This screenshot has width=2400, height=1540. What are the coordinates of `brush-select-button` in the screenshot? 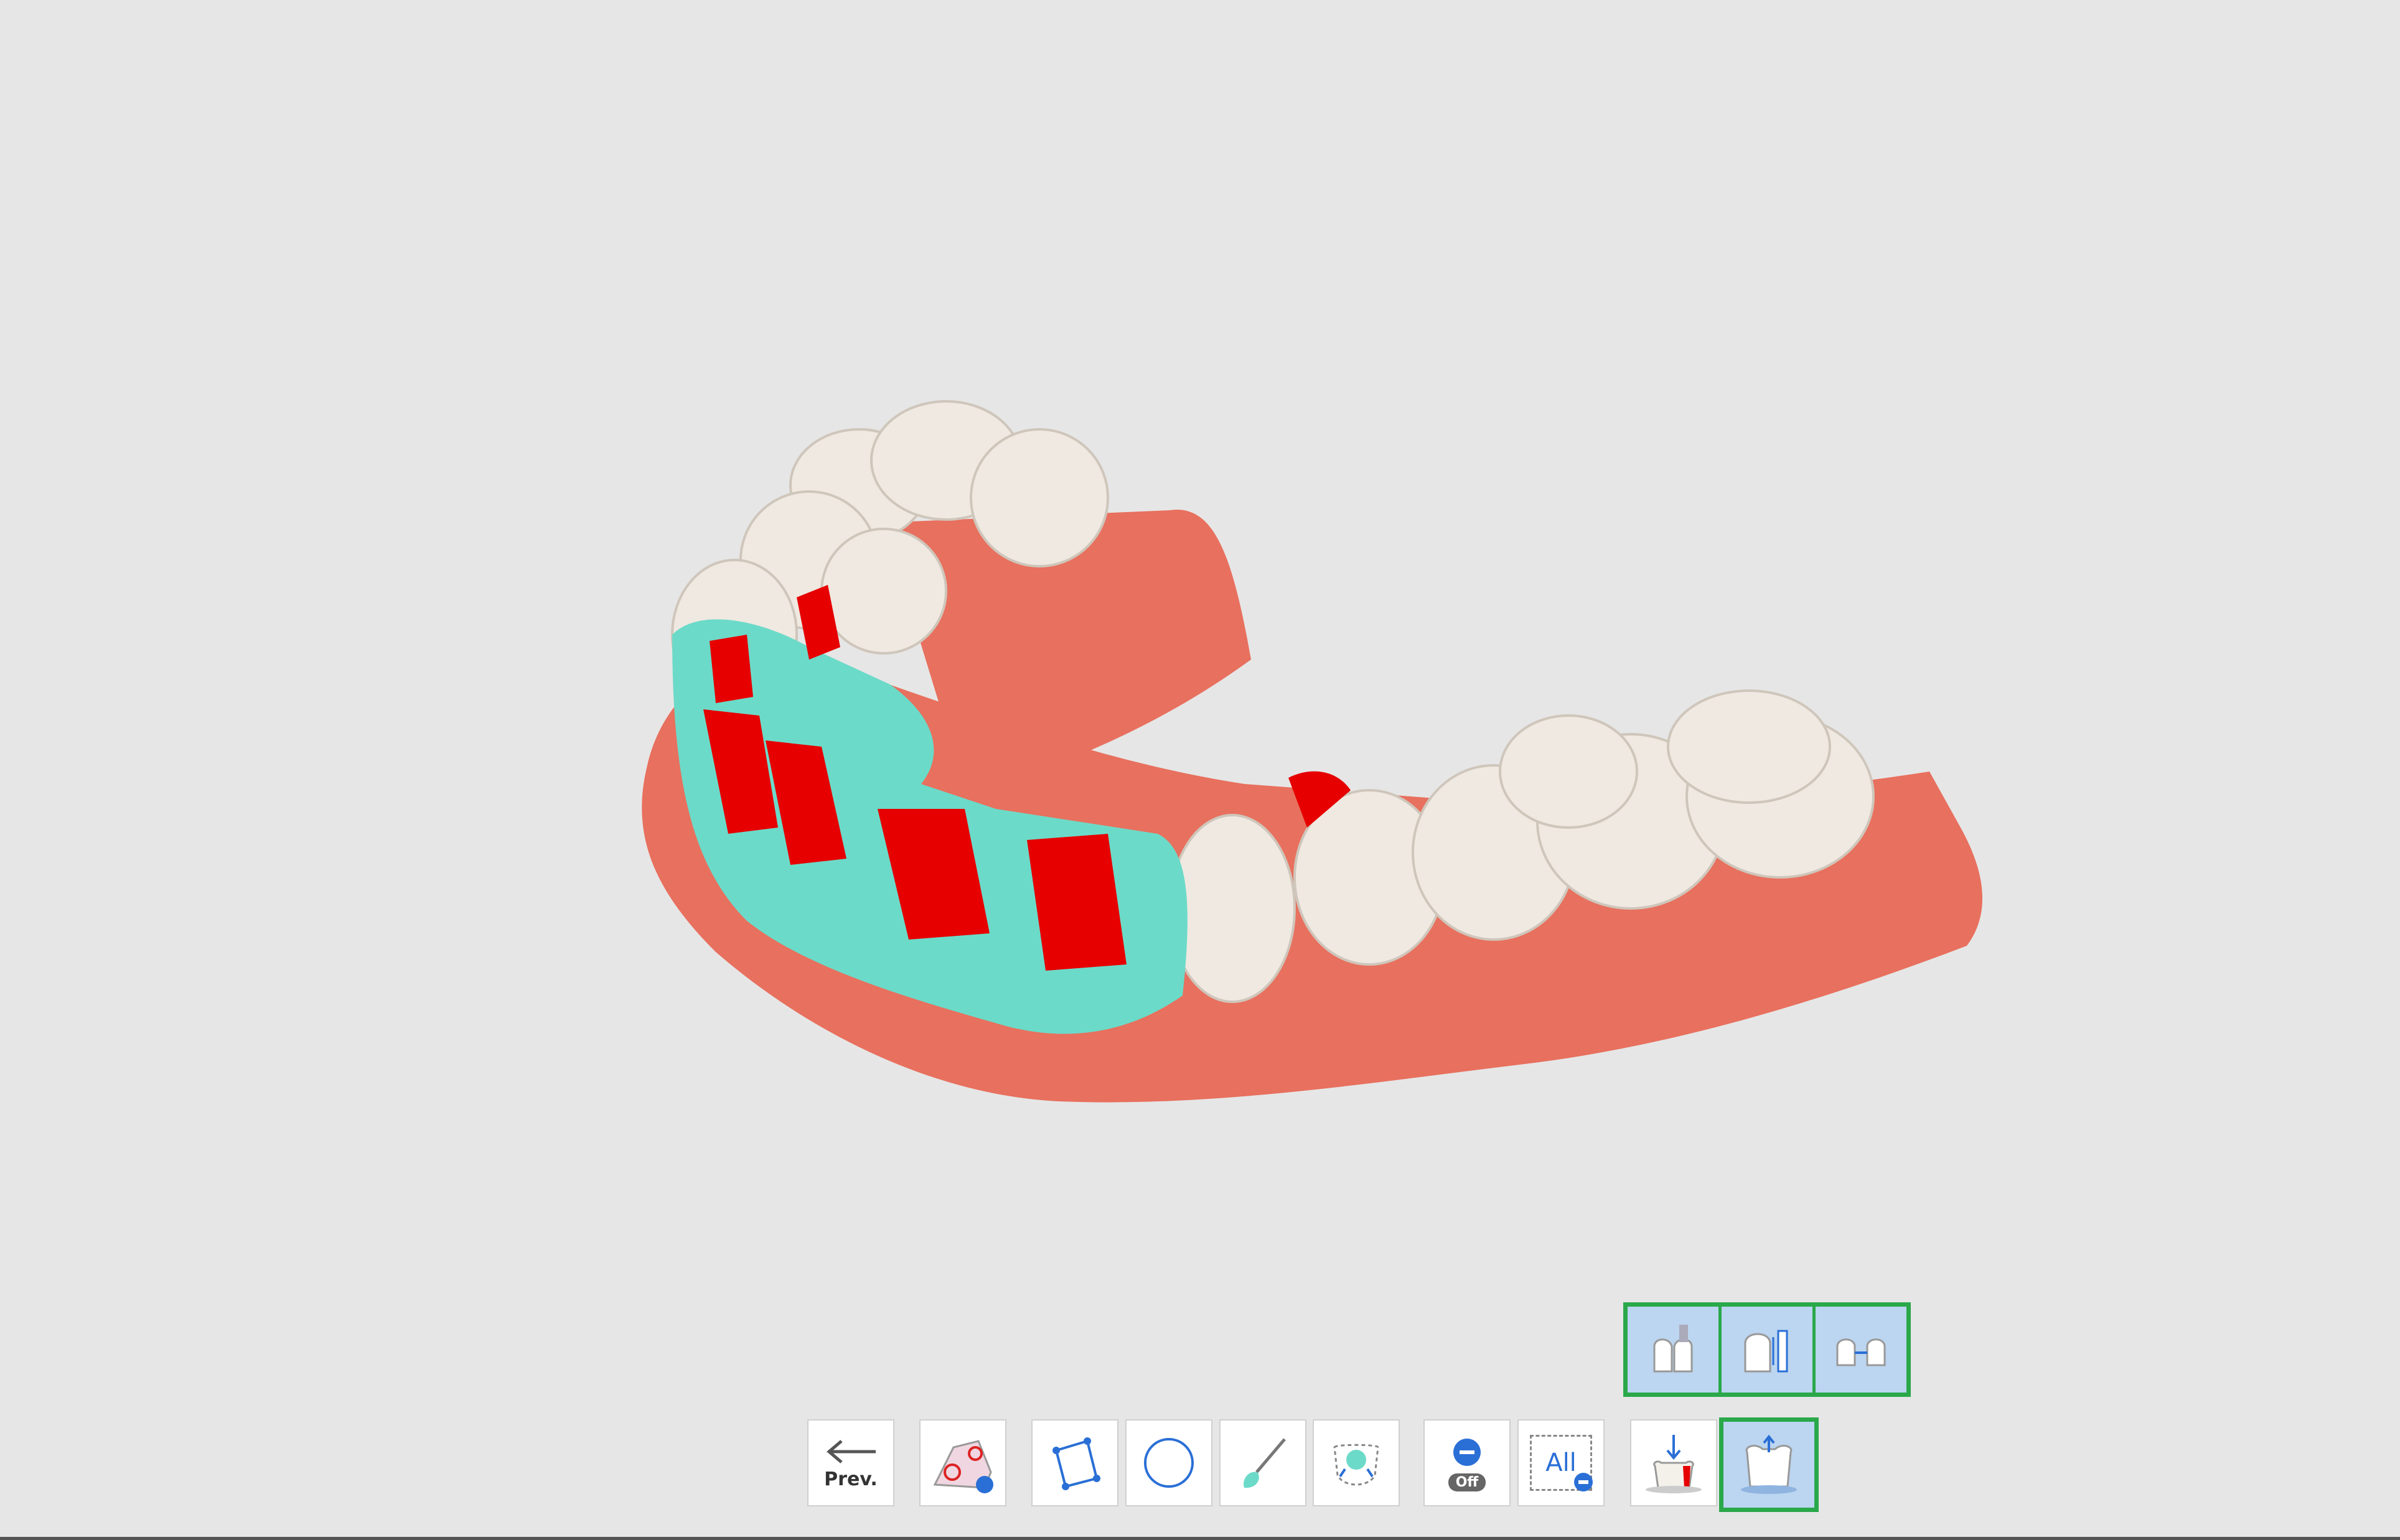 It's located at (1262, 1462).